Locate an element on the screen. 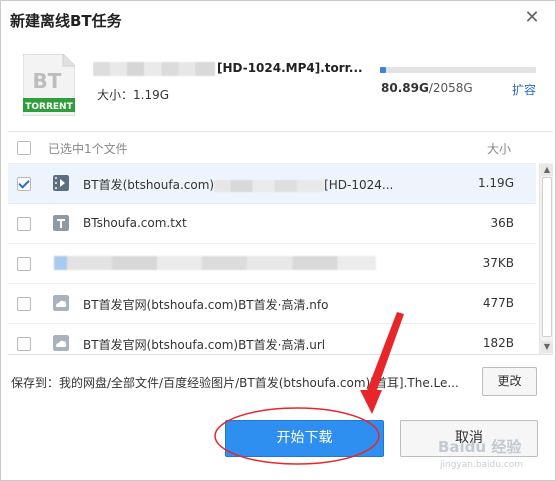  file-size: 477B is located at coordinates (498, 303).